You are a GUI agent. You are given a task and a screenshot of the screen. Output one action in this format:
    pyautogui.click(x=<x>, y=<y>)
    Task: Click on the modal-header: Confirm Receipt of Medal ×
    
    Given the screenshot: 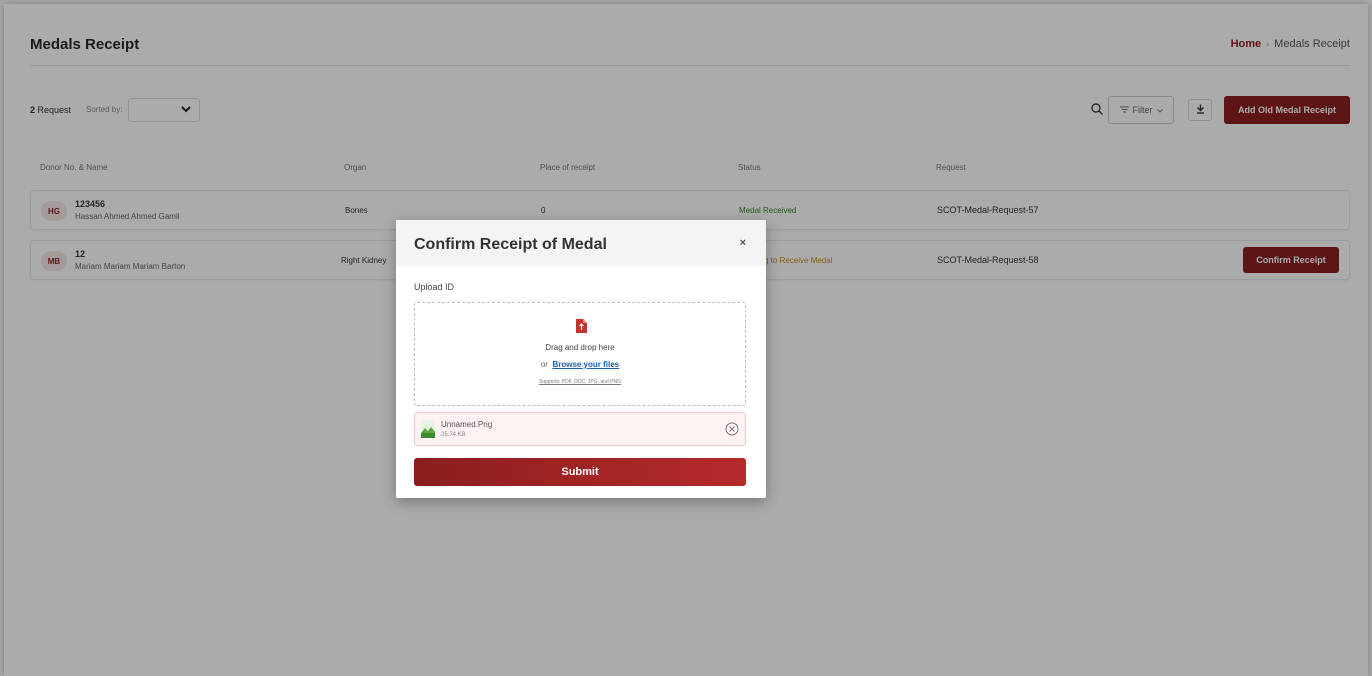 What is the action you would take?
    pyautogui.click(x=581, y=243)
    